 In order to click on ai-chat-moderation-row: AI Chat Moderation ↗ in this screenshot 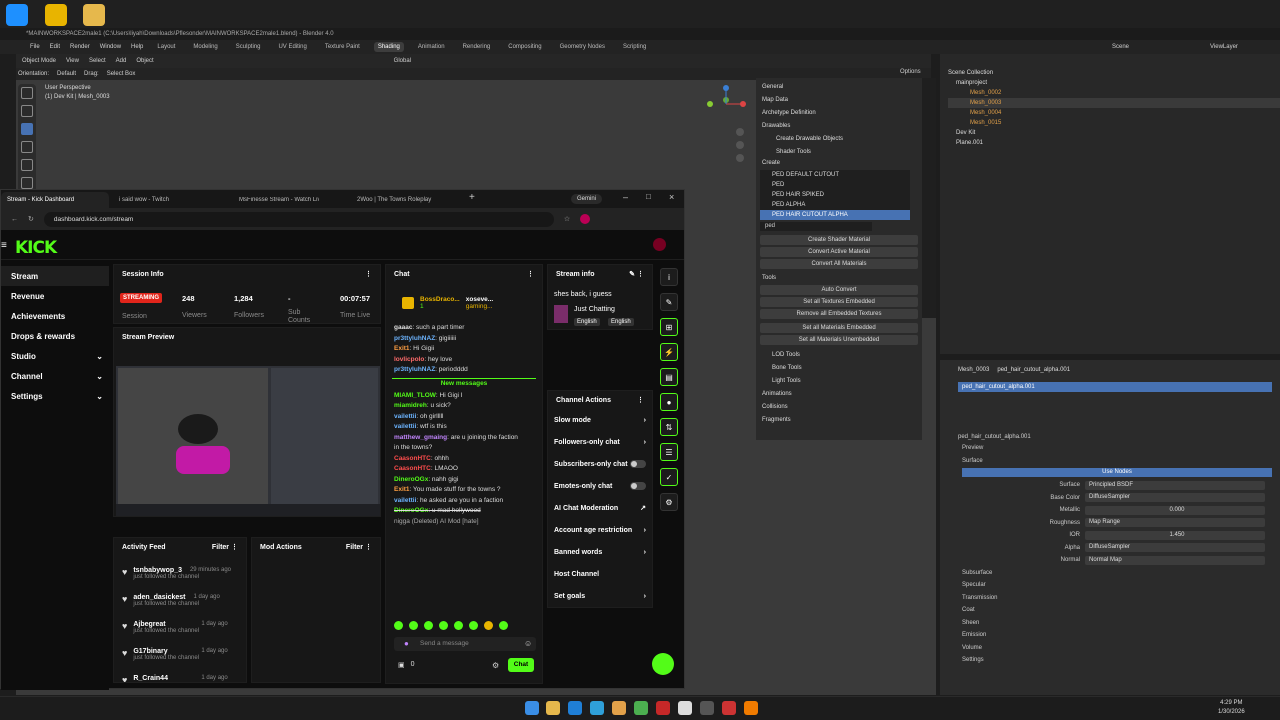, I will do `click(600, 508)`.